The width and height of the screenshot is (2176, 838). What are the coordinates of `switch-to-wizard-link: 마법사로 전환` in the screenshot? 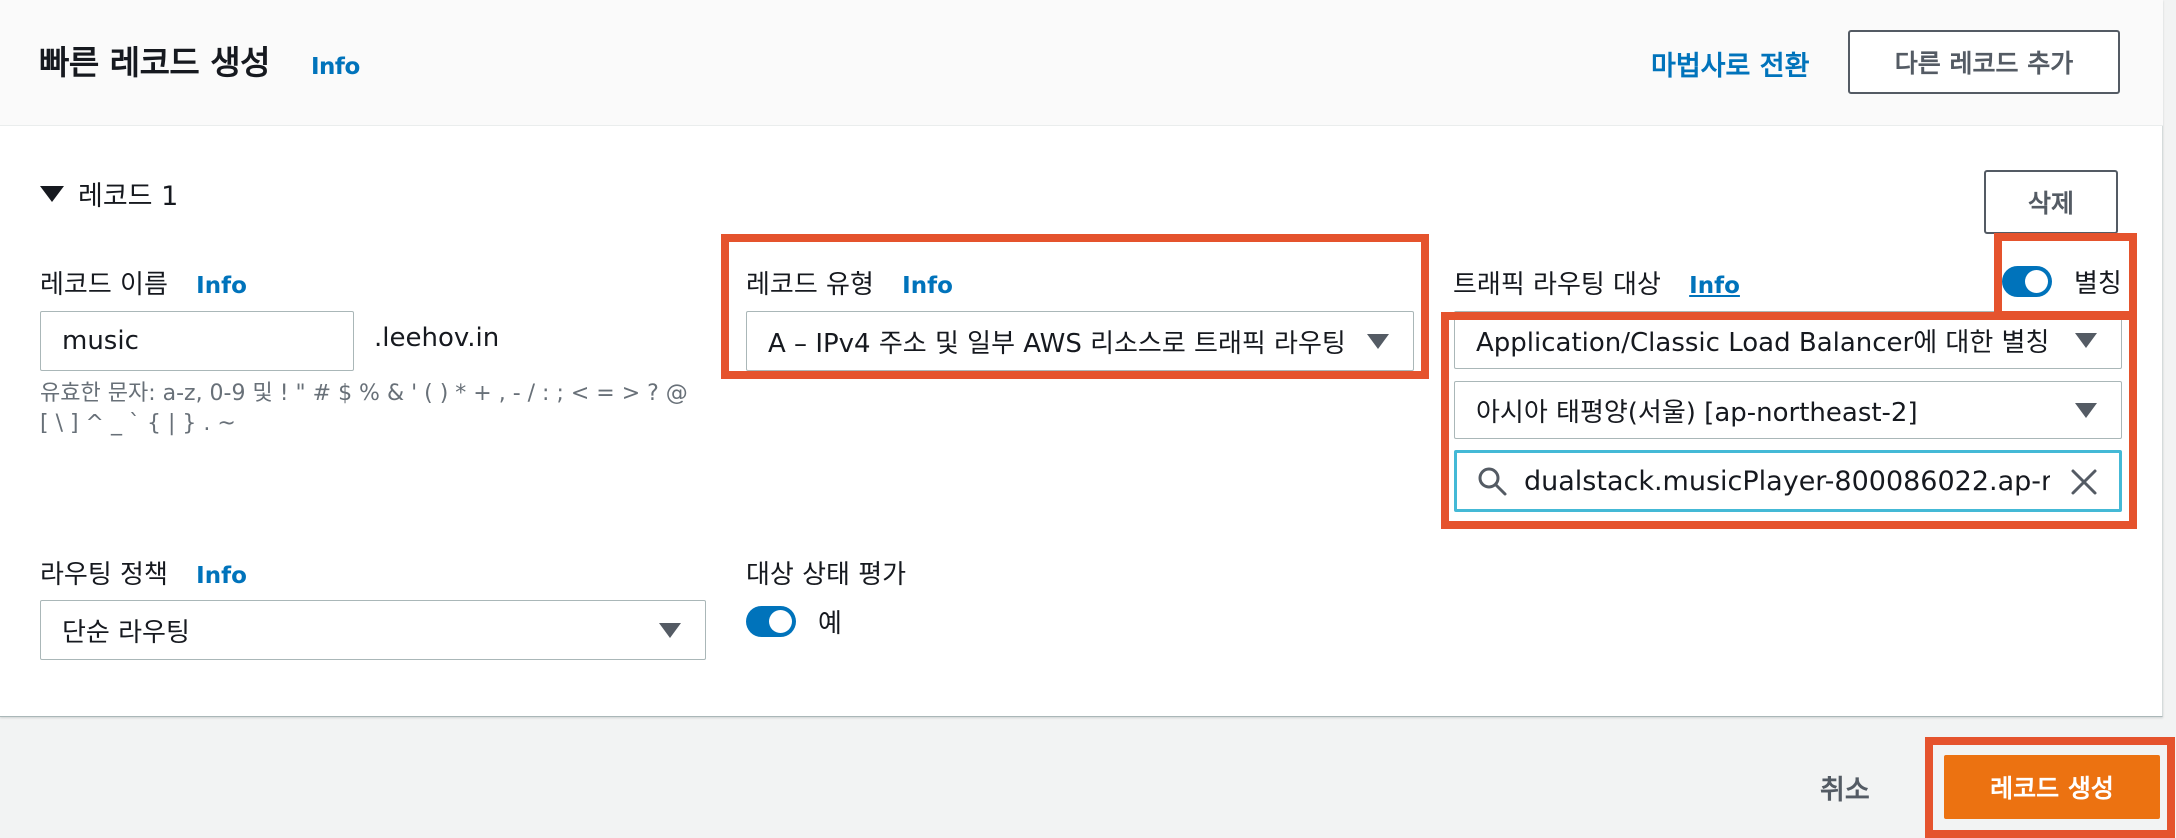 It's located at (1730, 63).